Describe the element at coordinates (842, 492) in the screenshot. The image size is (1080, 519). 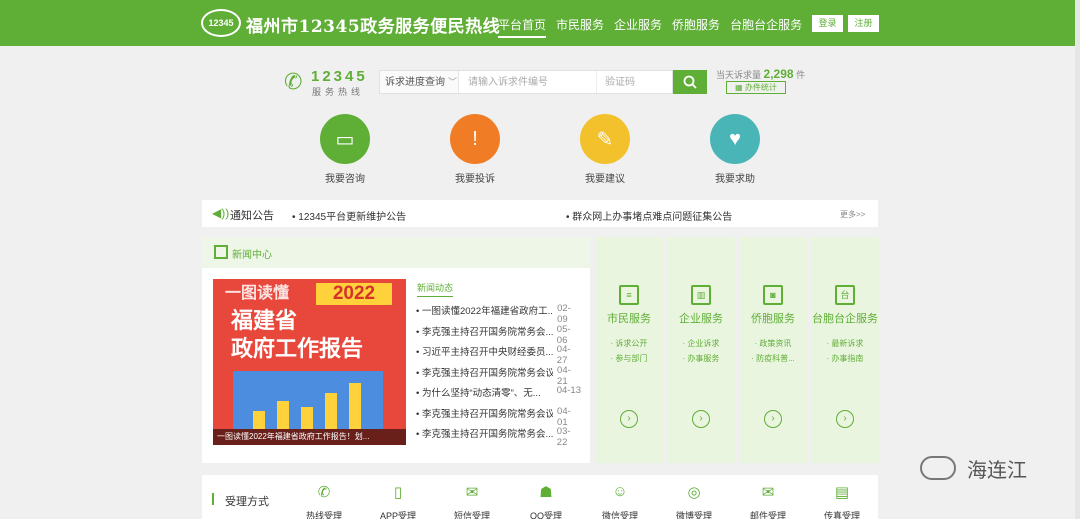
I see `fax-icon: ▤` at that location.